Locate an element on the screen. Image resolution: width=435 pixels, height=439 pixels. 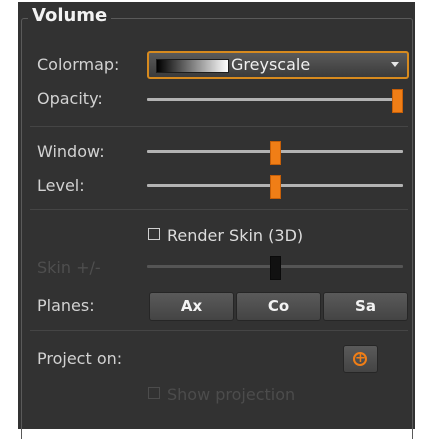
level-slider-handle is located at coordinates (275, 187).